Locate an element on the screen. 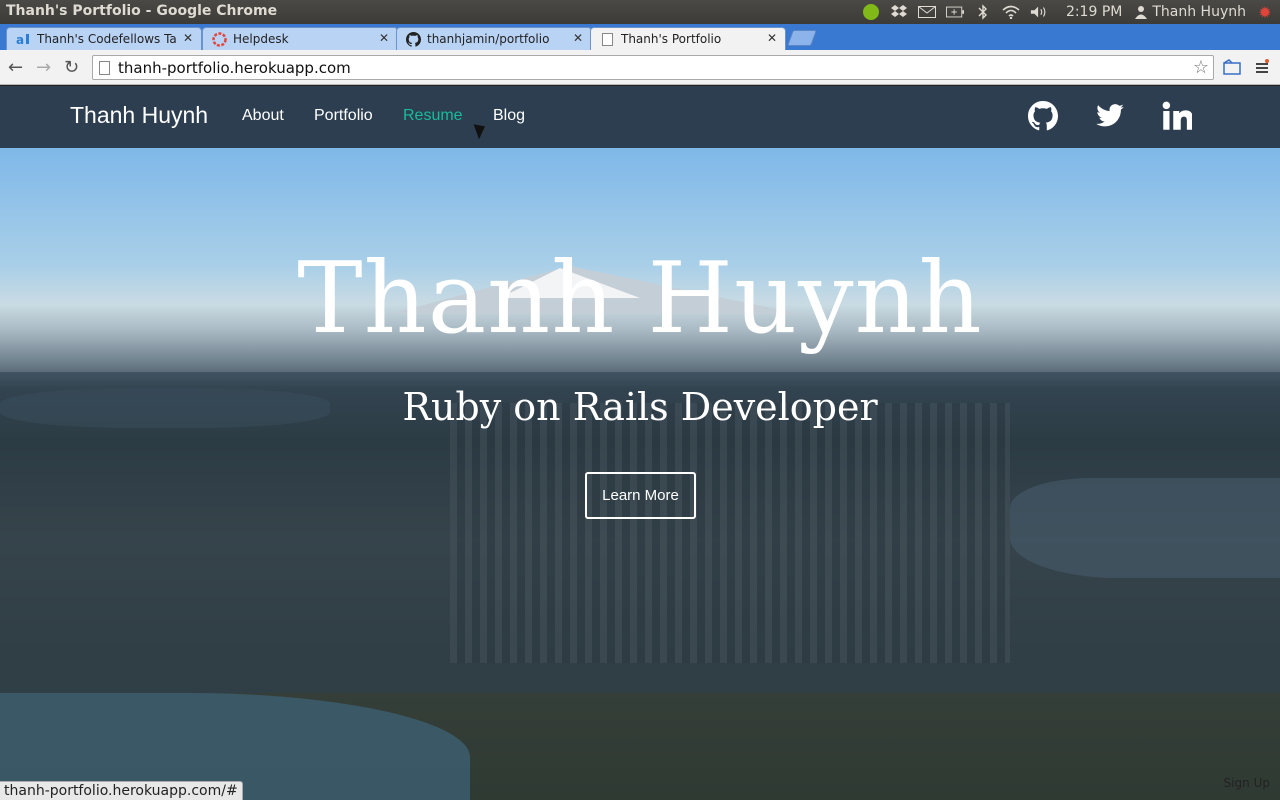  system-tray: 2:19 PM Thanh Huynh ✹ is located at coordinates (1068, 12).